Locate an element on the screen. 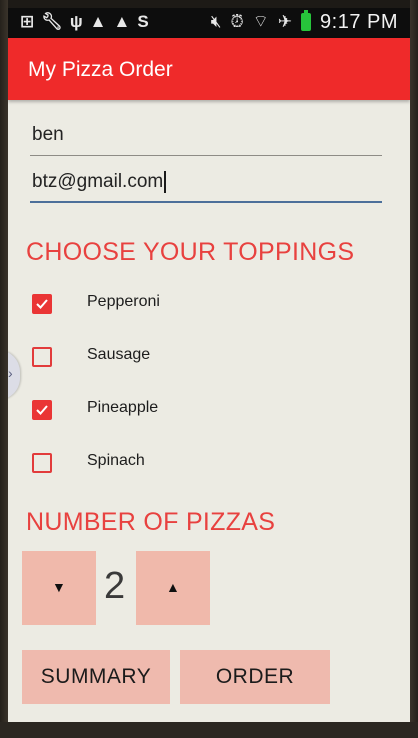  checkbox-pineapple is located at coordinates (42, 410).